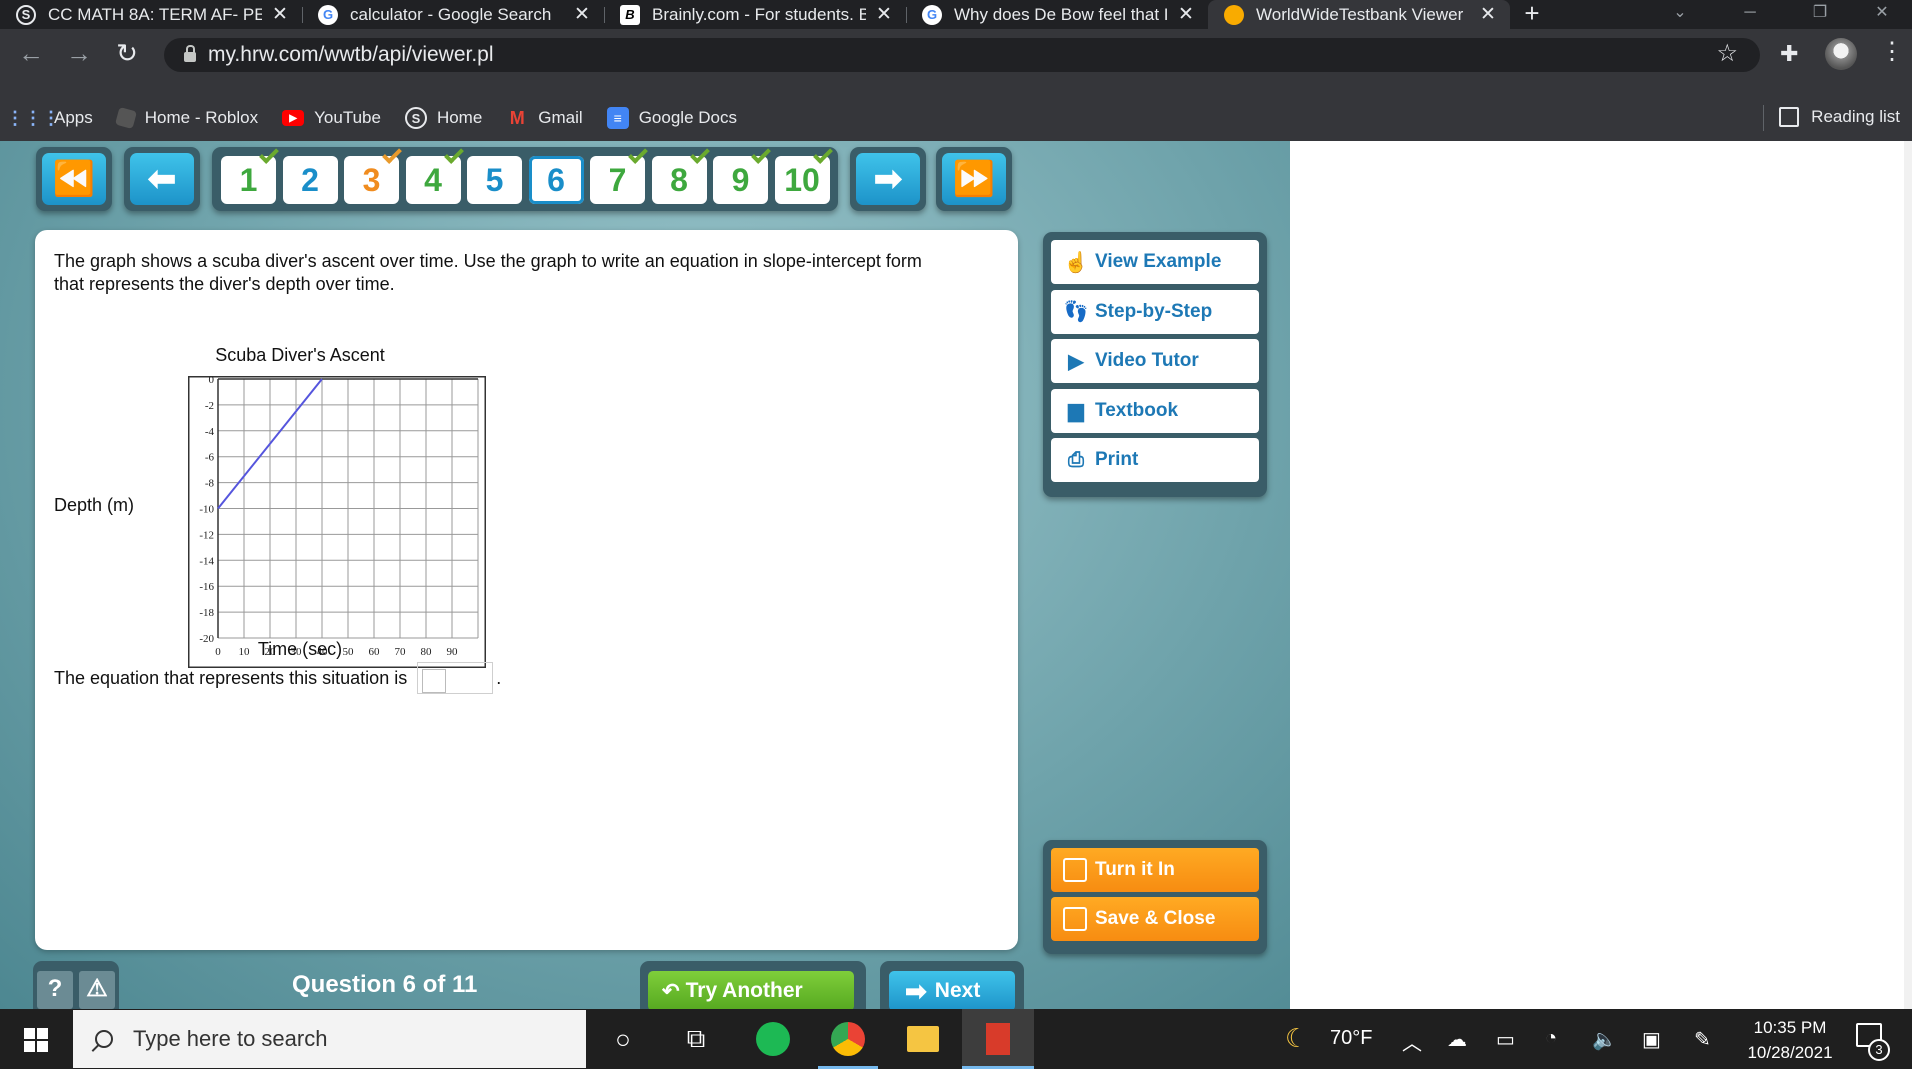 This screenshot has width=1912, height=1069. I want to click on weather-text: 70°F, so click(1351, 1038).